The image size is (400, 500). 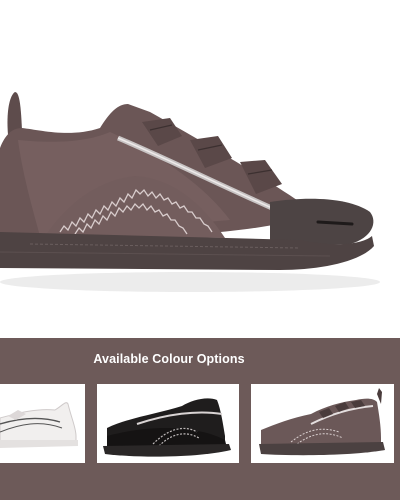 What do you see at coordinates (167, 427) in the screenshot?
I see `black-sneaker-image` at bounding box center [167, 427].